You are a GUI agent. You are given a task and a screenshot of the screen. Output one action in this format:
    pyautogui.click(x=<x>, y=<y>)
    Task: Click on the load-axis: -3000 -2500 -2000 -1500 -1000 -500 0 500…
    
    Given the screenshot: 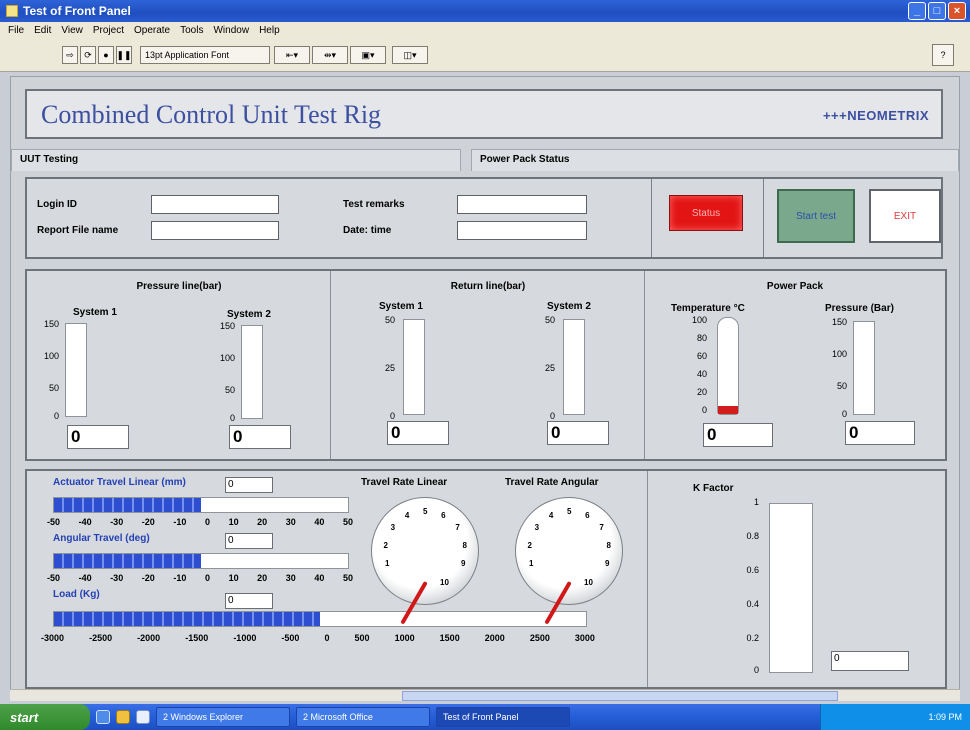 What is the action you would take?
    pyautogui.click(x=318, y=638)
    